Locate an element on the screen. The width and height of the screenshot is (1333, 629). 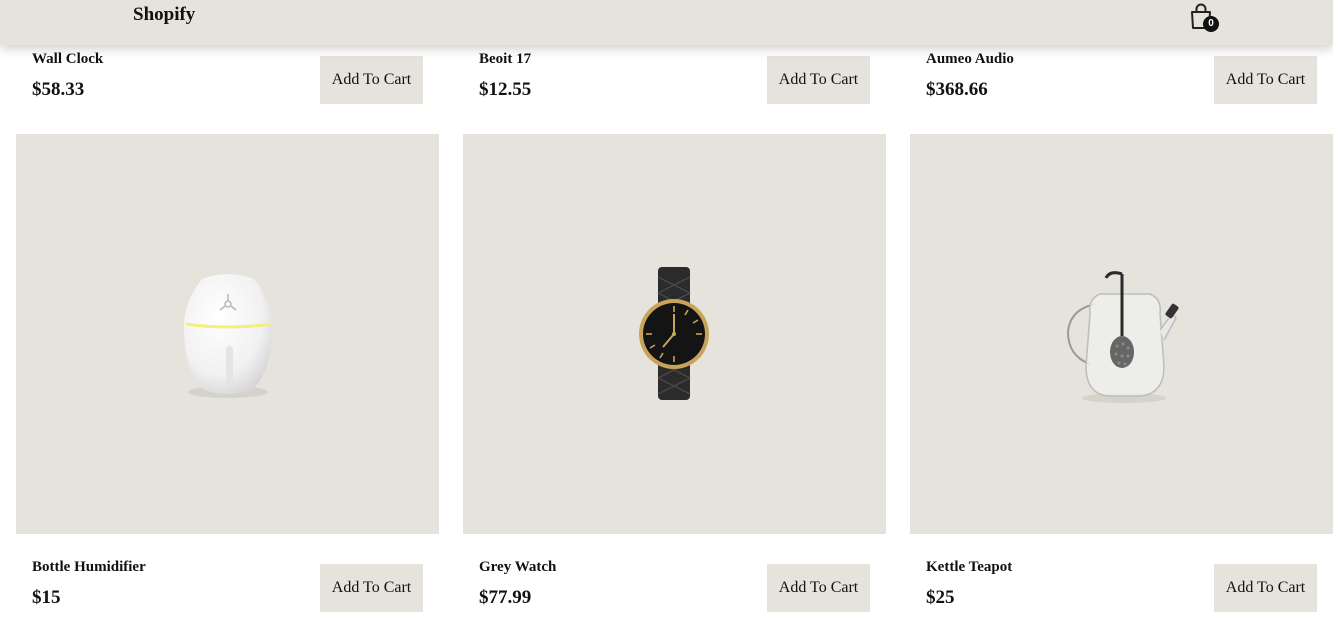
product-price: $368.66 is located at coordinates (957, 89).